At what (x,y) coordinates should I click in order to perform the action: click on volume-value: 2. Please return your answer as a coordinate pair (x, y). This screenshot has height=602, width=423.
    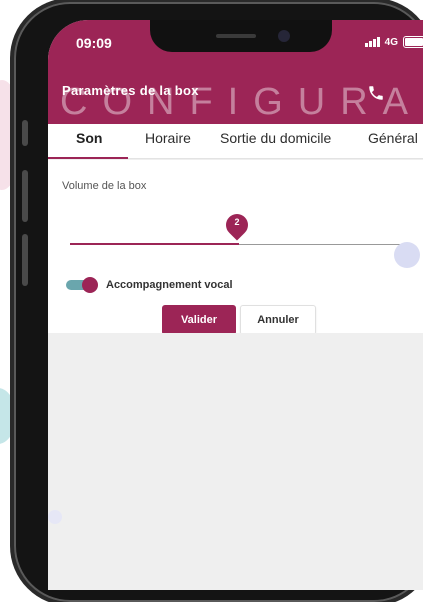
    Looking at the image, I should click on (237, 222).